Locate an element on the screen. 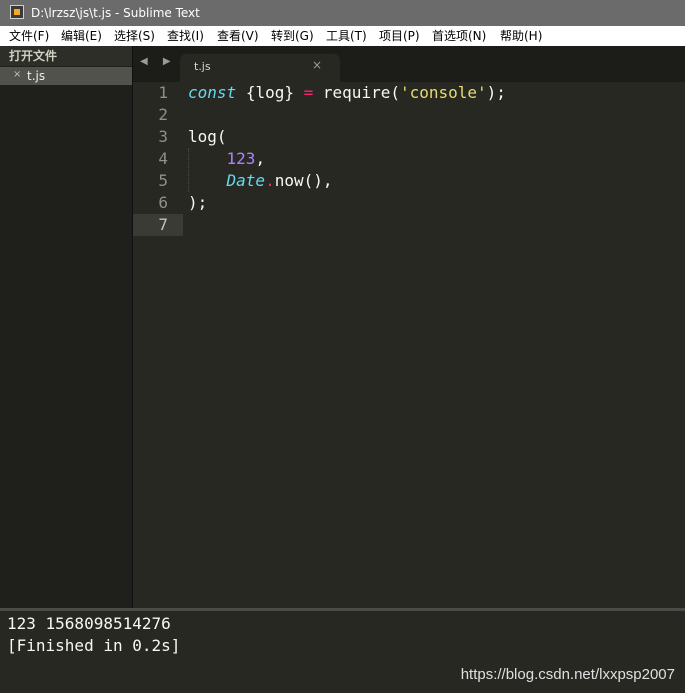 This screenshot has width=685, height=693. line-code: 123, is located at coordinates (227, 159).